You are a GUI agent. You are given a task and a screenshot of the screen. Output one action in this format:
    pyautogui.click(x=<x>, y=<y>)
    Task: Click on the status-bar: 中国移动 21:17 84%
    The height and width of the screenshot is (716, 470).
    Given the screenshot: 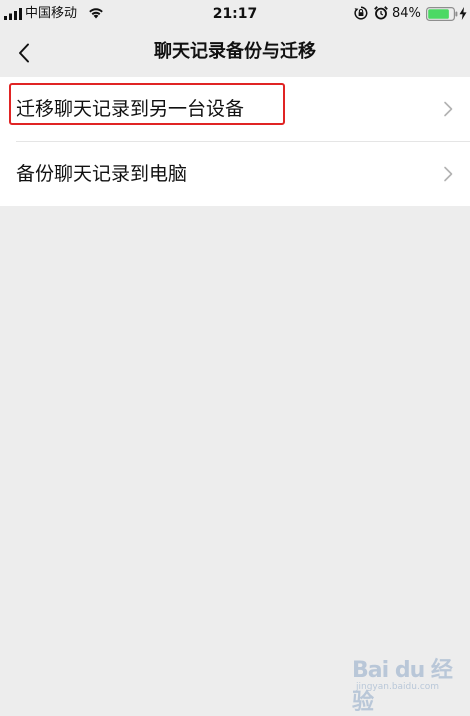 What is the action you would take?
    pyautogui.click(x=235, y=15)
    